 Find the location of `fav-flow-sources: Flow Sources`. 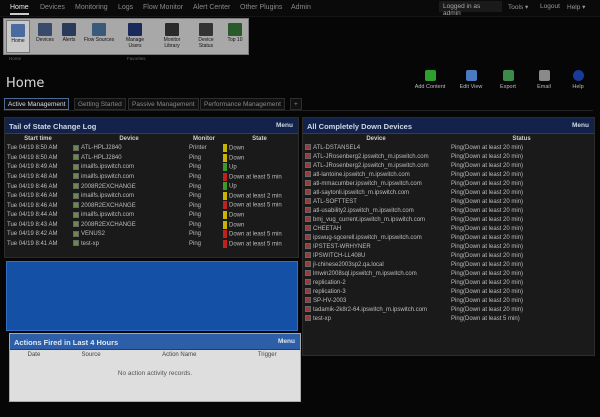

fav-flow-sources: Flow Sources is located at coordinates (99, 36).